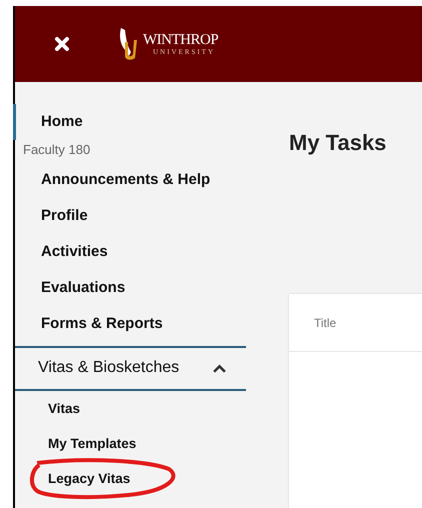 Image resolution: width=422 pixels, height=508 pixels. Describe the element at coordinates (130, 368) in the screenshot. I see `sidebar-group: Vitas & Biosketches` at that location.